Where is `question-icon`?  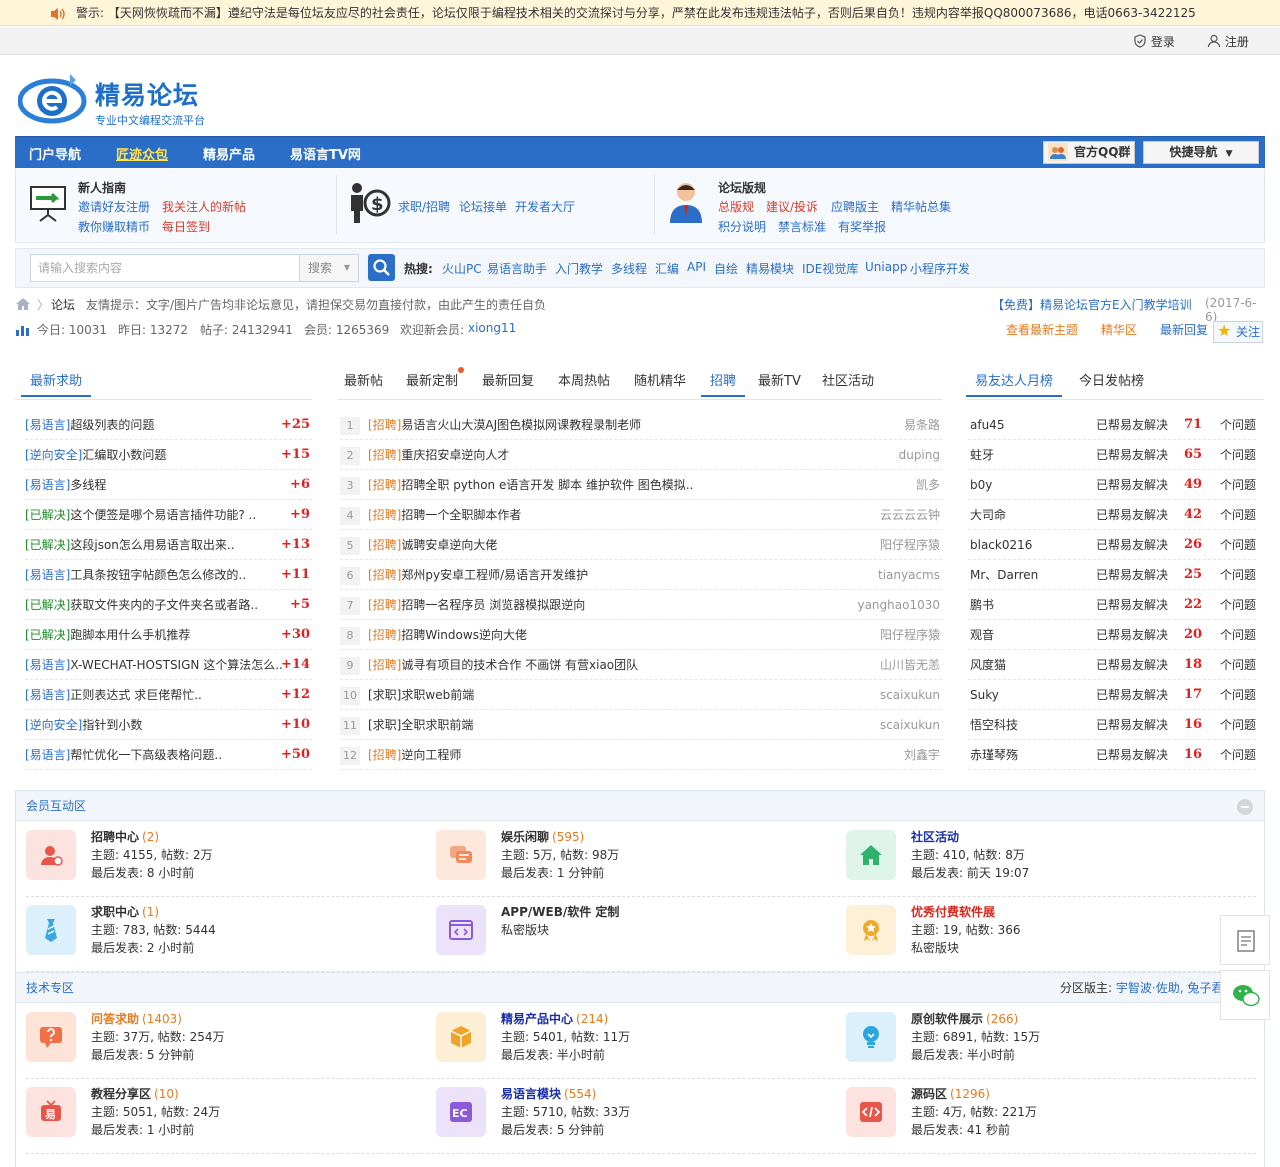
question-icon is located at coordinates (51, 1037).